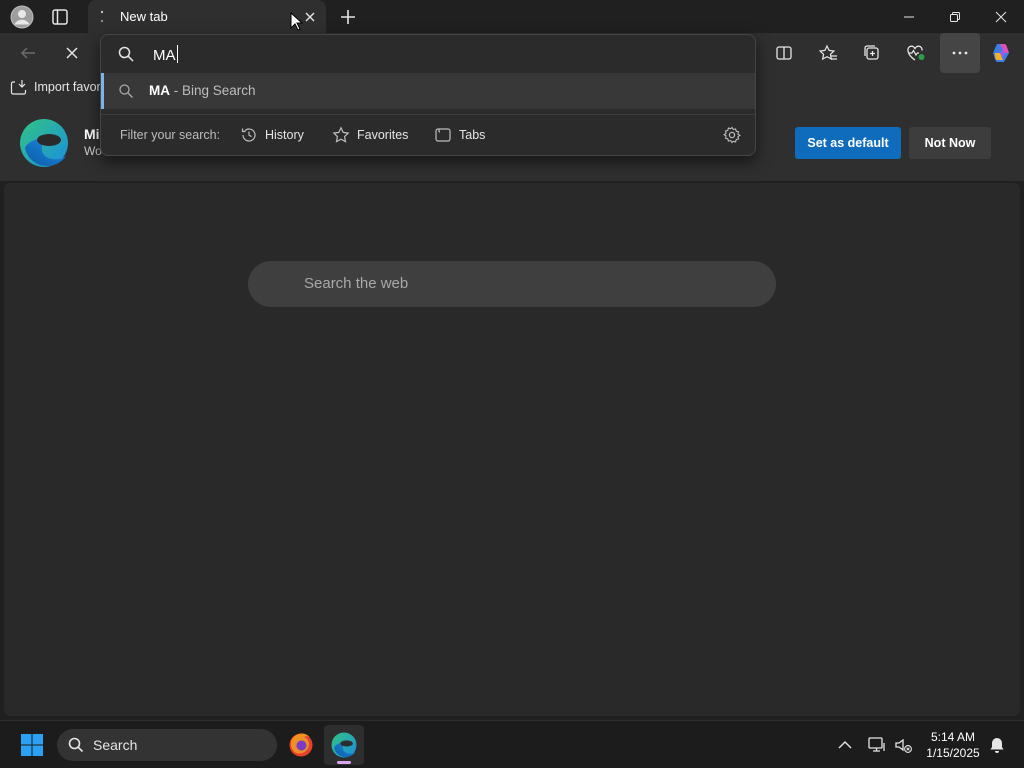  I want to click on filter-favorites: Favorites, so click(370, 135).